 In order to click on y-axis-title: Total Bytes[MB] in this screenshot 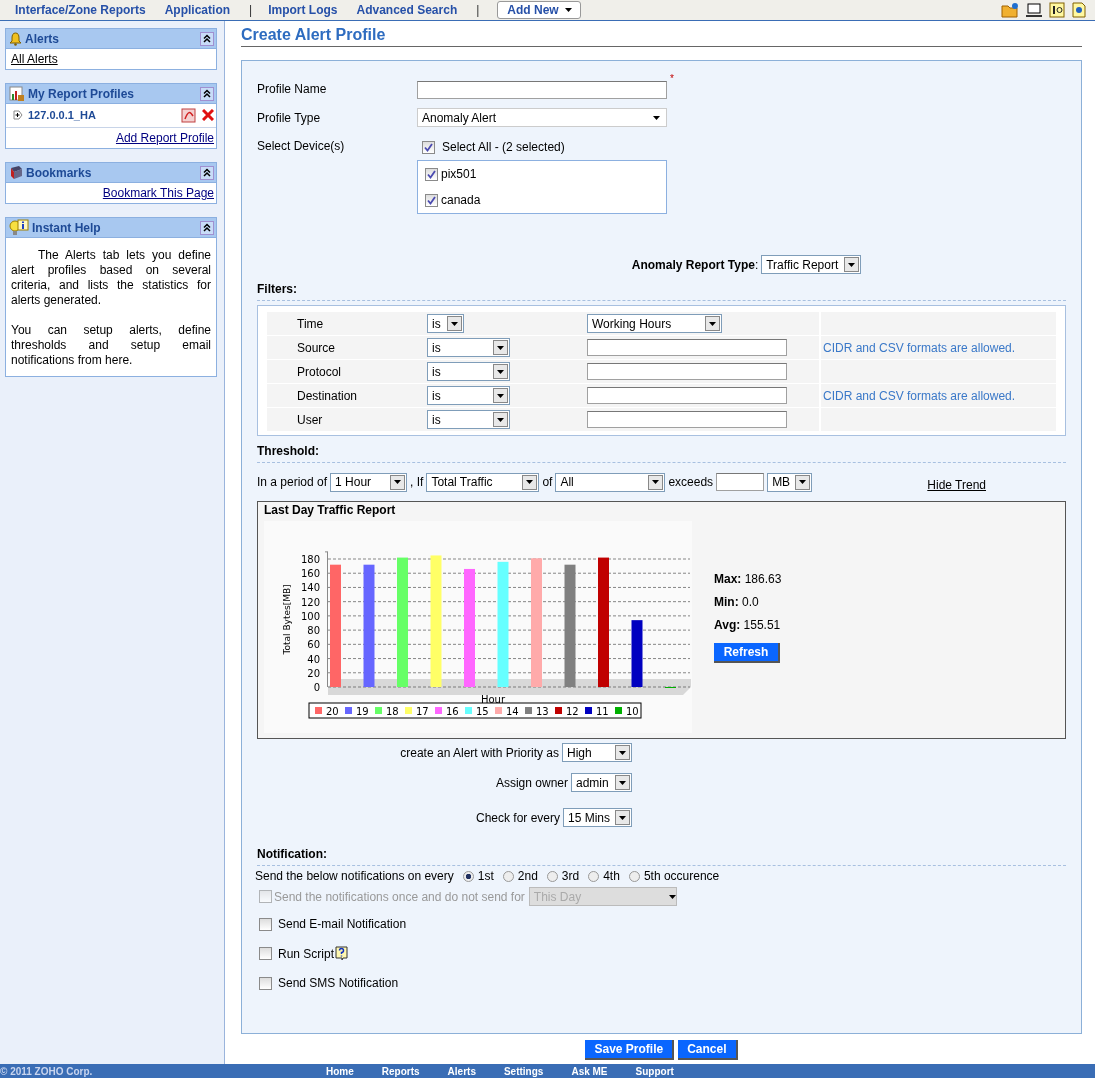, I will do `click(287, 619)`.